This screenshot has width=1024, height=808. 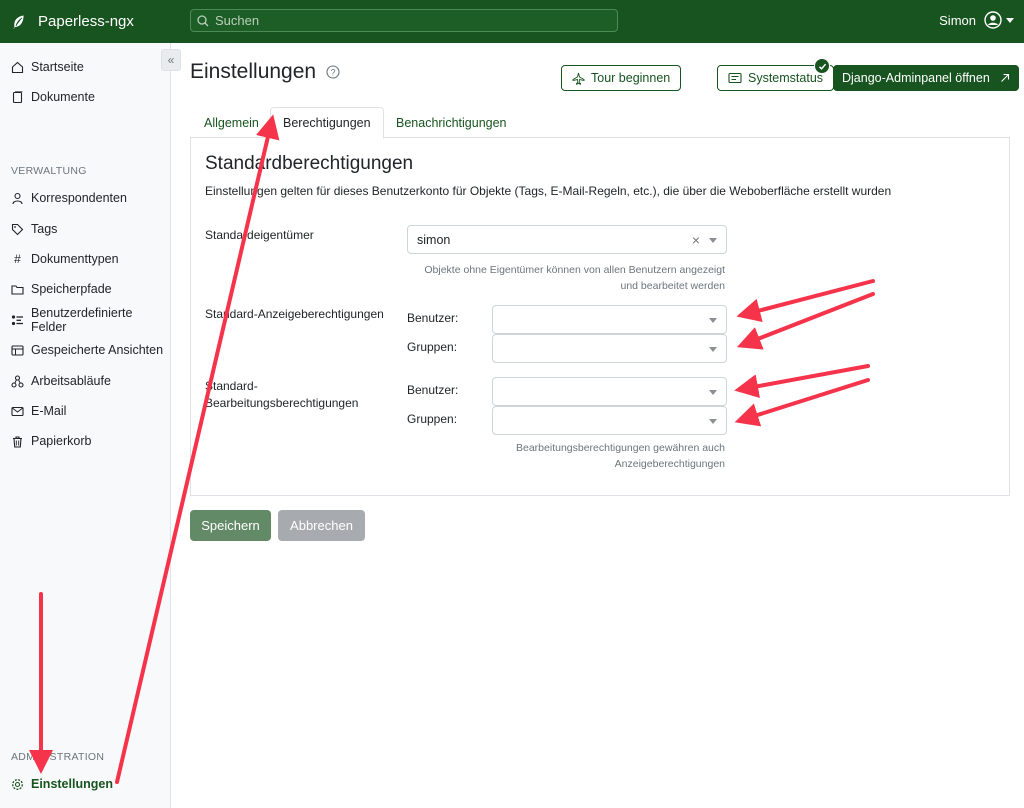 I want to click on sidebar-item-label: E-Mail, so click(x=49, y=411).